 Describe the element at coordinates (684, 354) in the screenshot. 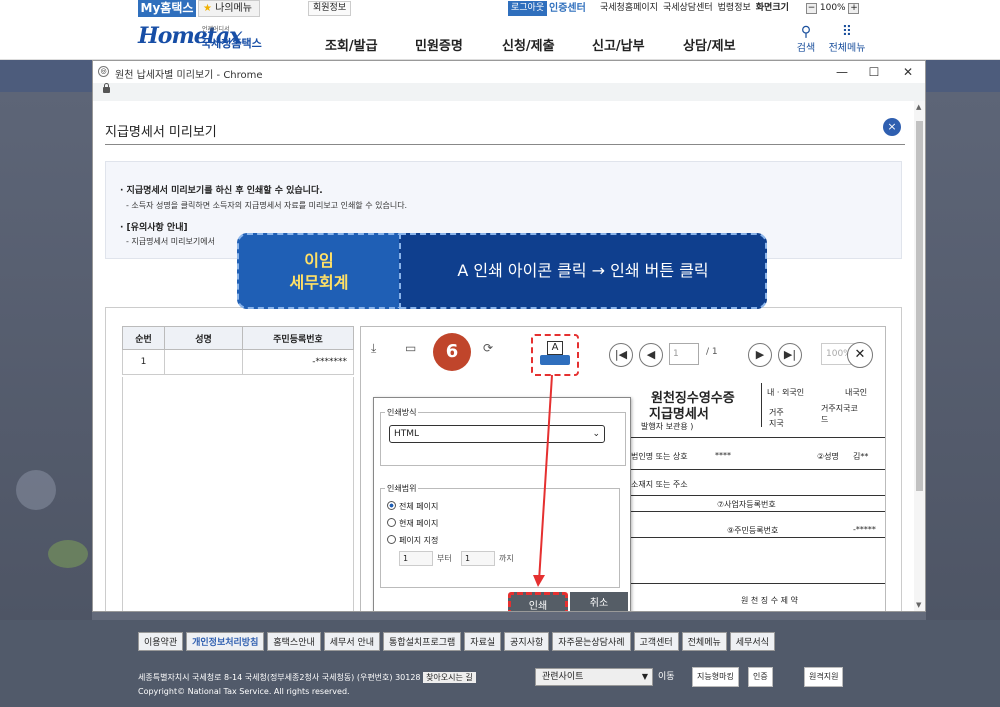

I see `page-input: 1` at that location.